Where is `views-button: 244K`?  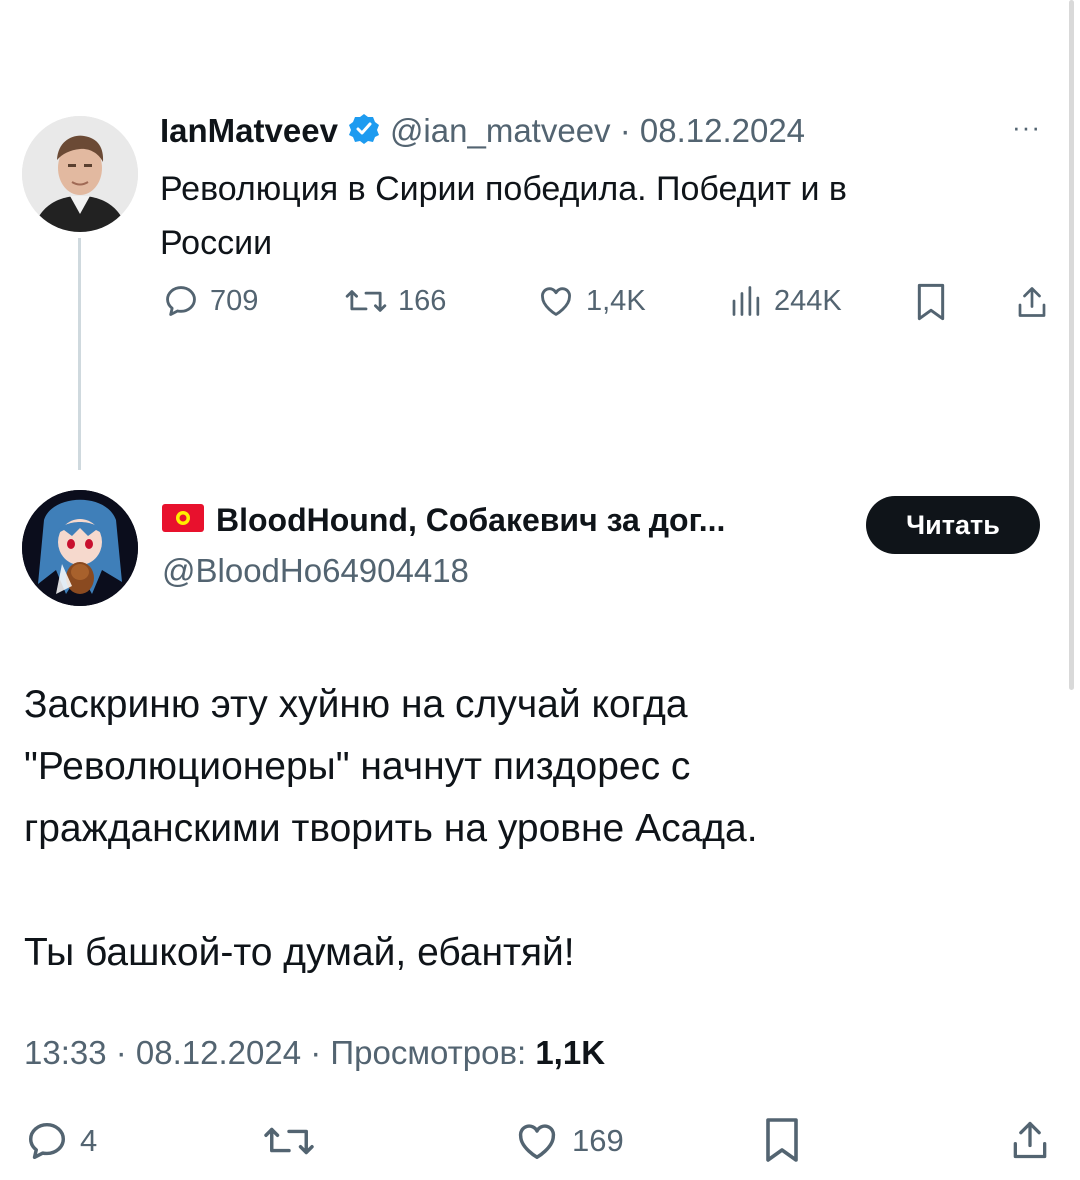
views-button: 244K is located at coordinates (785, 301).